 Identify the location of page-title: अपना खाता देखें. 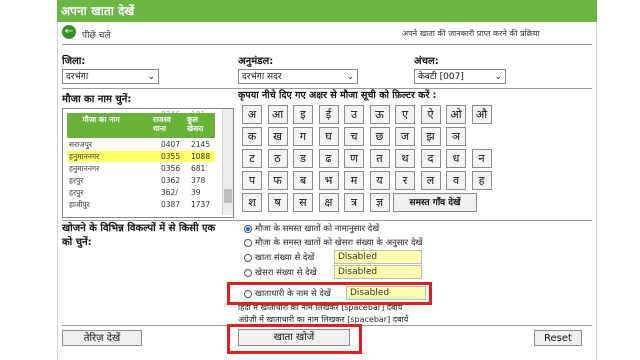
(98, 11).